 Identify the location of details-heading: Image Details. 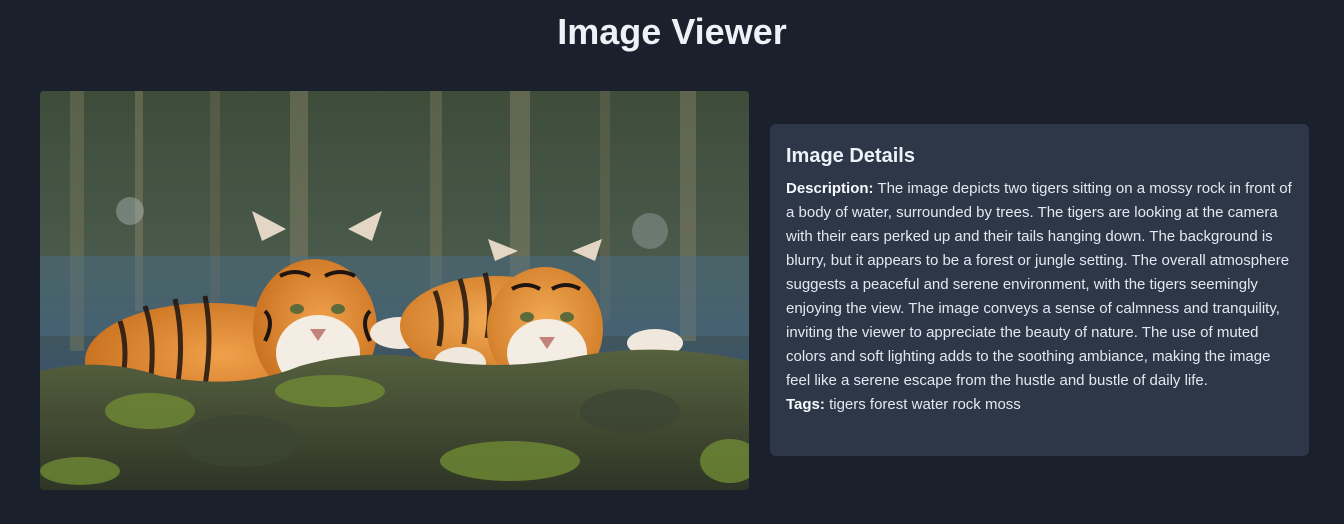
(850, 156).